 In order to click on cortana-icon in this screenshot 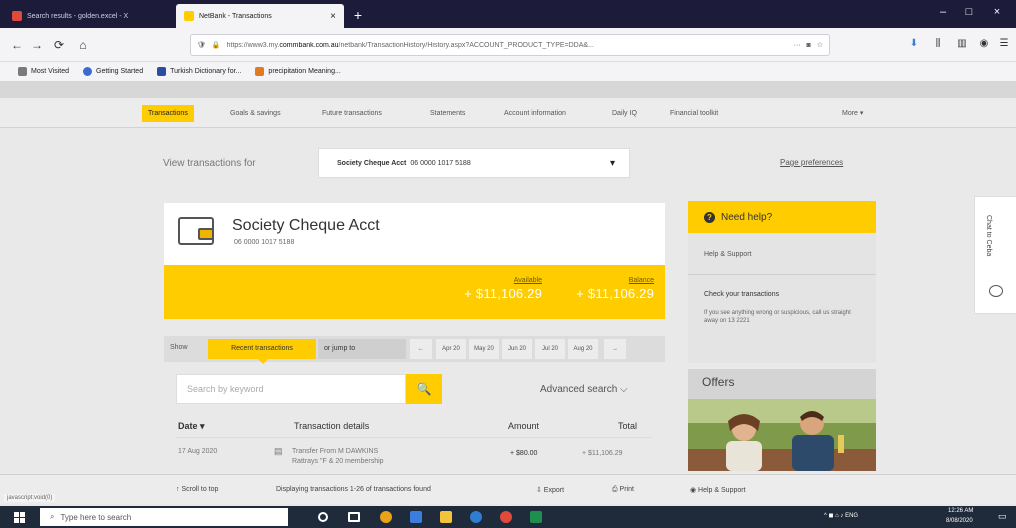, I will do `click(323, 517)`.